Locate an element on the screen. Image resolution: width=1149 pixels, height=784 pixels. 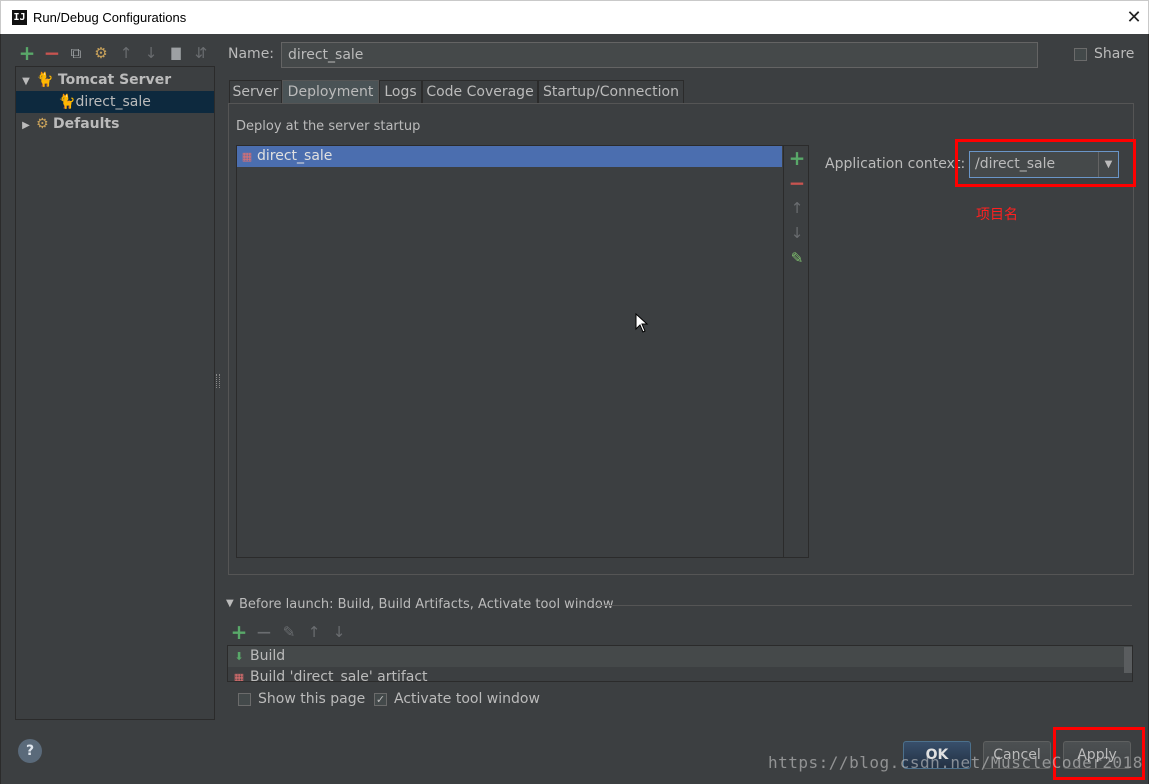
collapse-arrow-icon: ▼ is located at coordinates (230, 603).